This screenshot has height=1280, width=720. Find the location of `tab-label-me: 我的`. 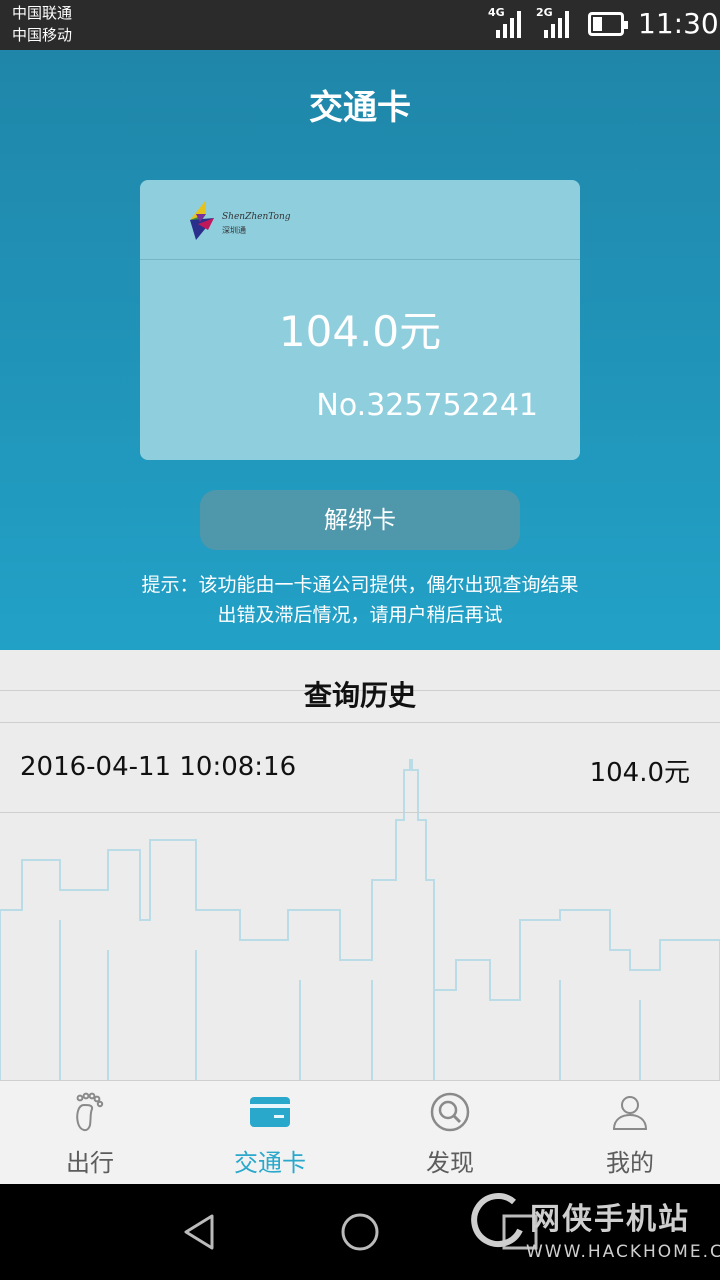

tab-label-me: 我的 is located at coordinates (630, 1163).